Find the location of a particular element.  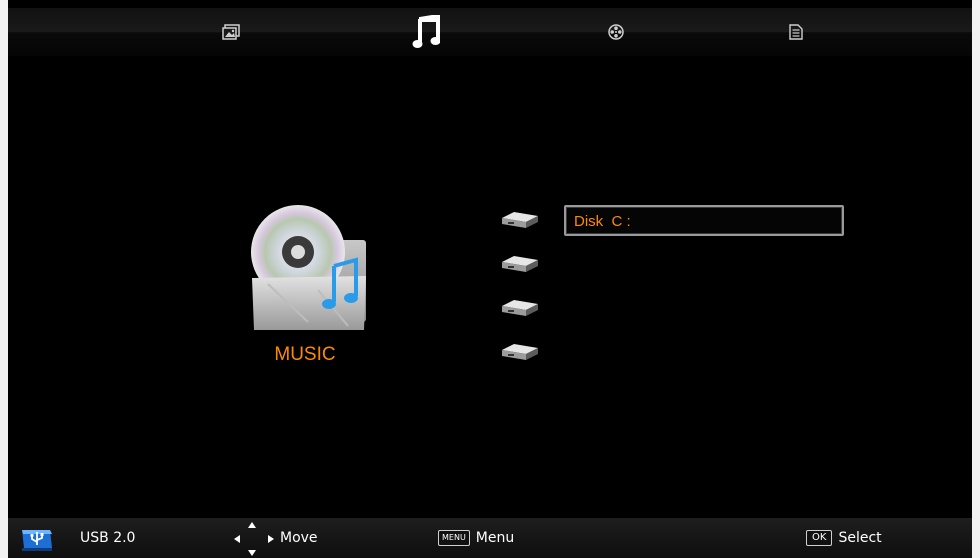

usb-status: USB 2.0 is located at coordinates (77, 538).